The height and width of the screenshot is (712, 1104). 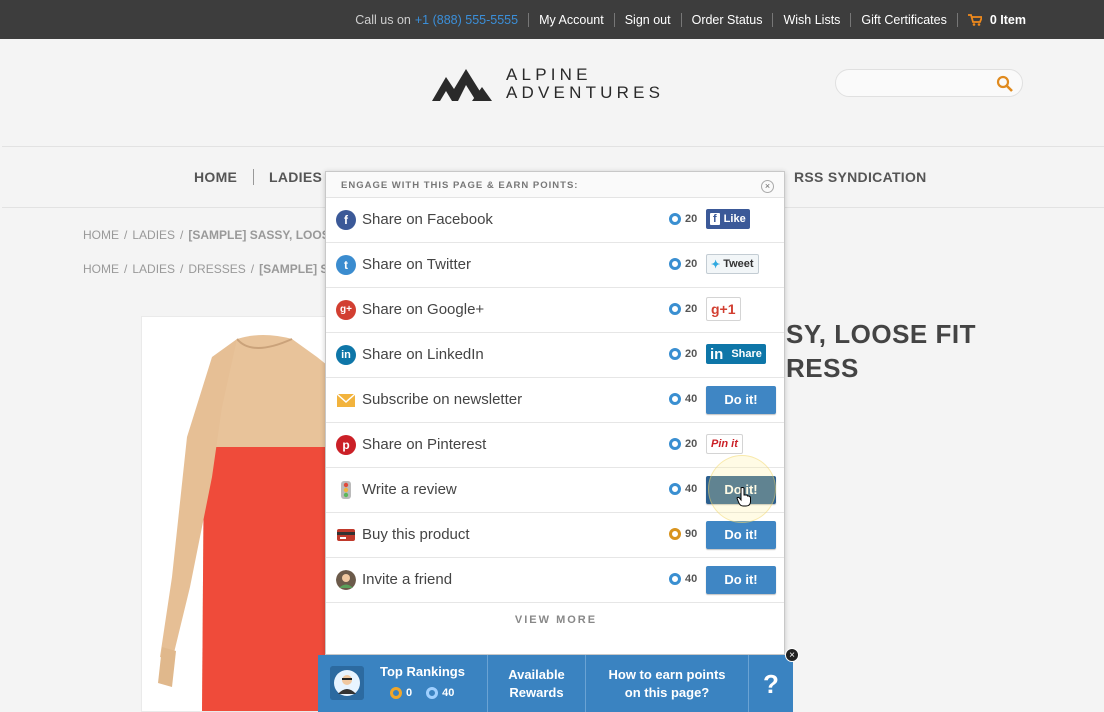 I want to click on buy-product-do-it-button: Do it!, so click(x=741, y=535).